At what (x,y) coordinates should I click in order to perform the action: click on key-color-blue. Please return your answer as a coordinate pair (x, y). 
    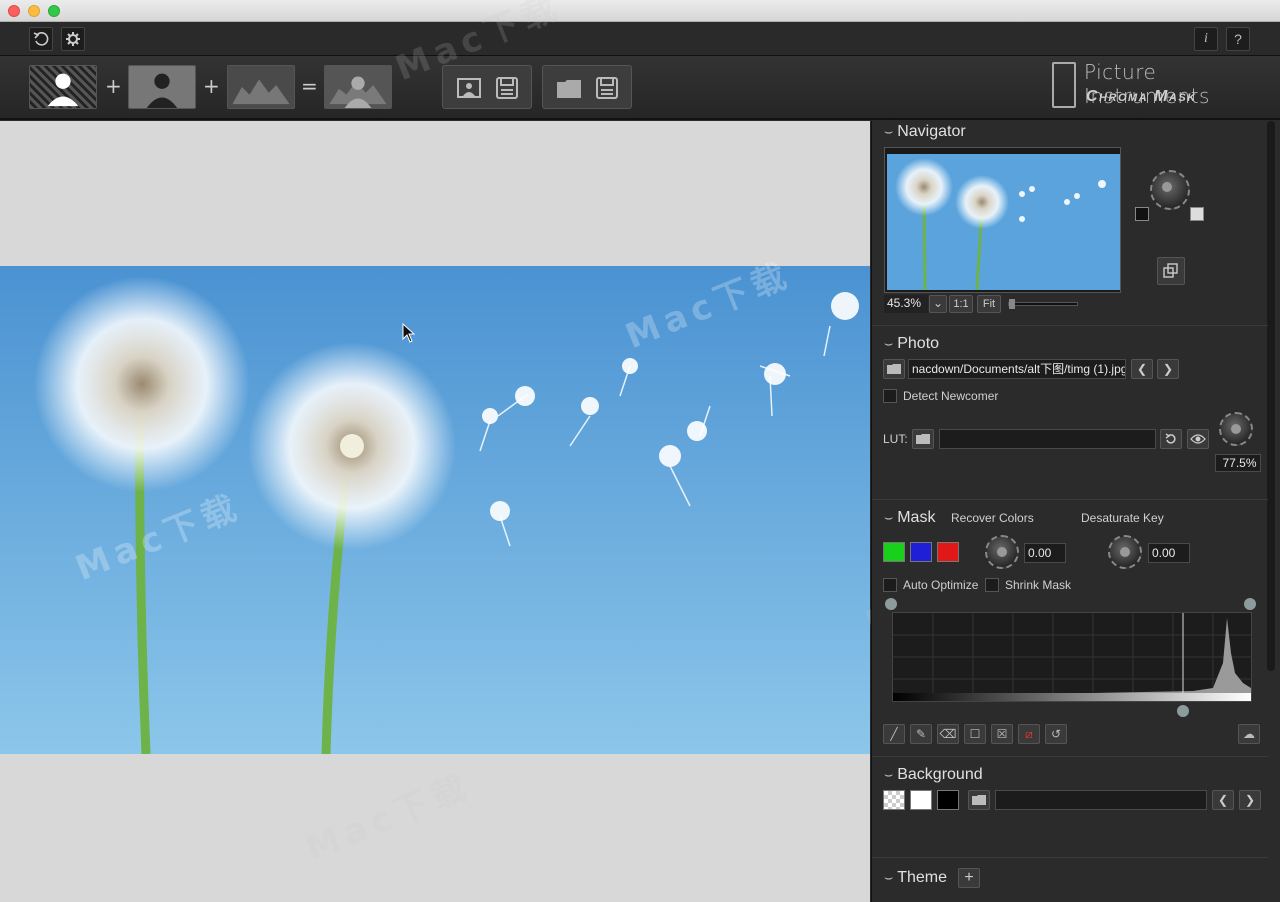
    Looking at the image, I should click on (921, 552).